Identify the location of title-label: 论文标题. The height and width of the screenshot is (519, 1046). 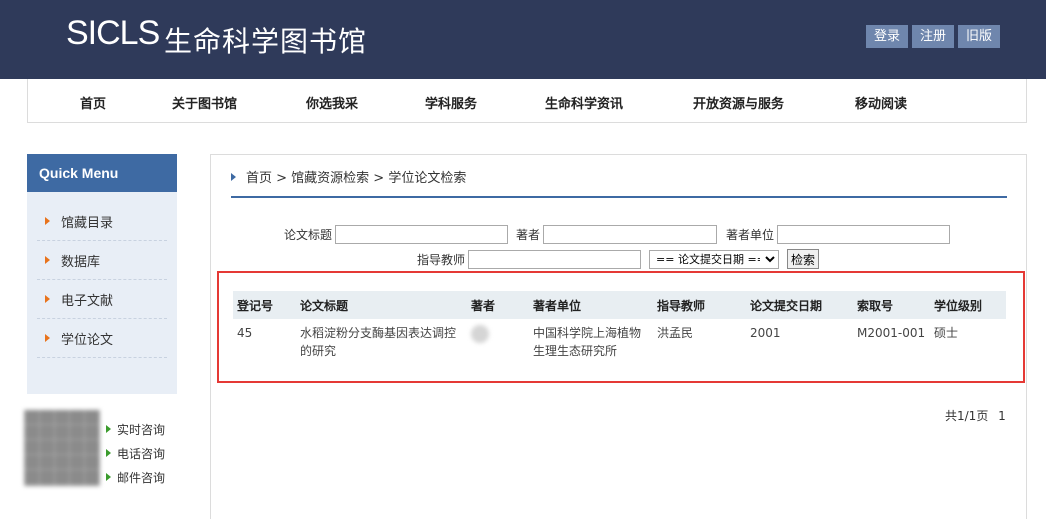
(308, 235).